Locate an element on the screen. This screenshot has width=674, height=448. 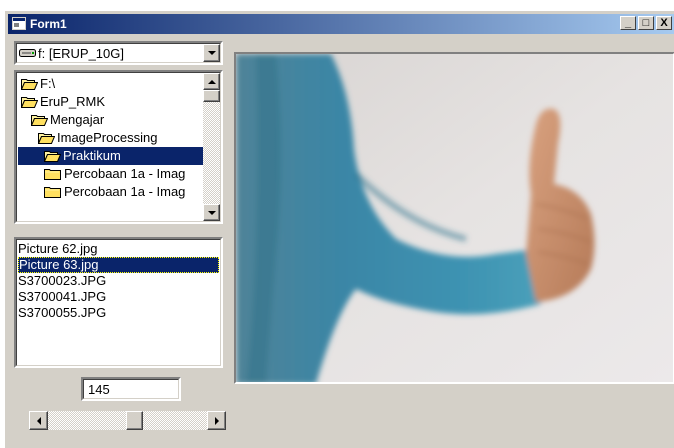
value-text: 145 is located at coordinates (99, 389).